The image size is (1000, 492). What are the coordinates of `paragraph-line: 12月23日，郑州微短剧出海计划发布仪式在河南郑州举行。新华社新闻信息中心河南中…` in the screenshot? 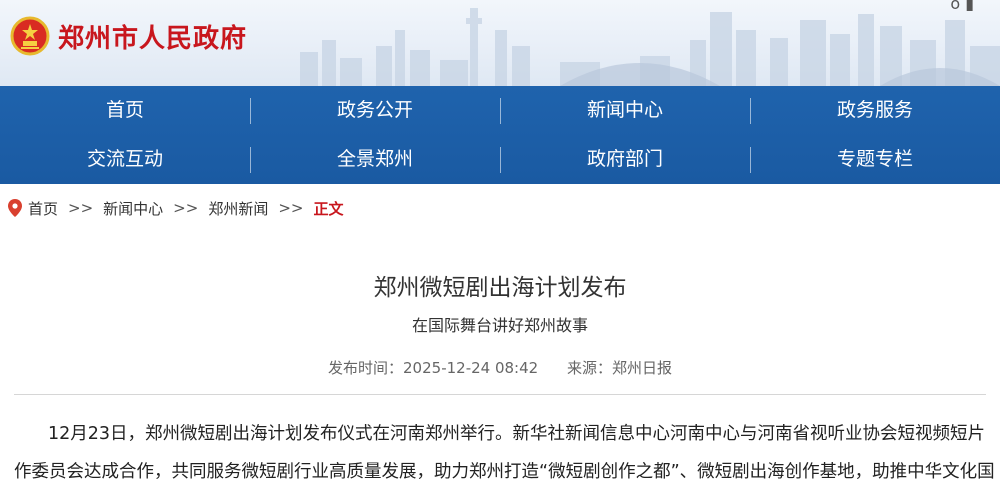 It's located at (517, 434).